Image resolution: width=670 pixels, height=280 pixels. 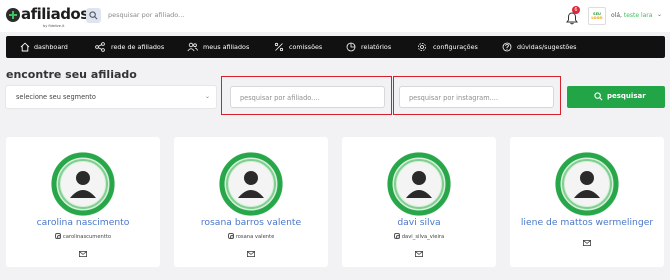 What do you see at coordinates (422, 47) in the screenshot?
I see `gear-icon` at bounding box center [422, 47].